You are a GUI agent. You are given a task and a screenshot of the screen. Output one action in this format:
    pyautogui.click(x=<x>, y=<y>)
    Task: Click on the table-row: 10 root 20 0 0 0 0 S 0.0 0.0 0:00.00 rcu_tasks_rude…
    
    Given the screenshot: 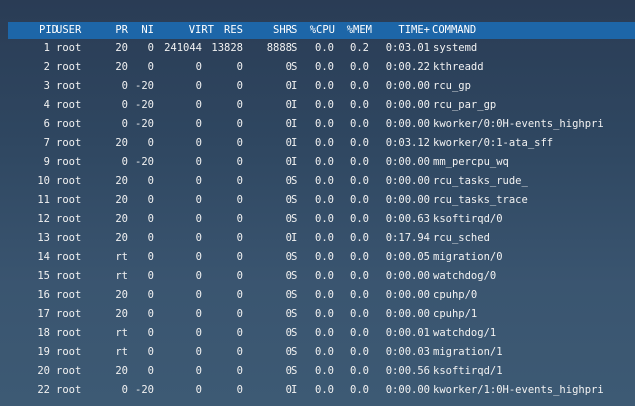 What is the action you would take?
    pyautogui.click(x=317, y=181)
    